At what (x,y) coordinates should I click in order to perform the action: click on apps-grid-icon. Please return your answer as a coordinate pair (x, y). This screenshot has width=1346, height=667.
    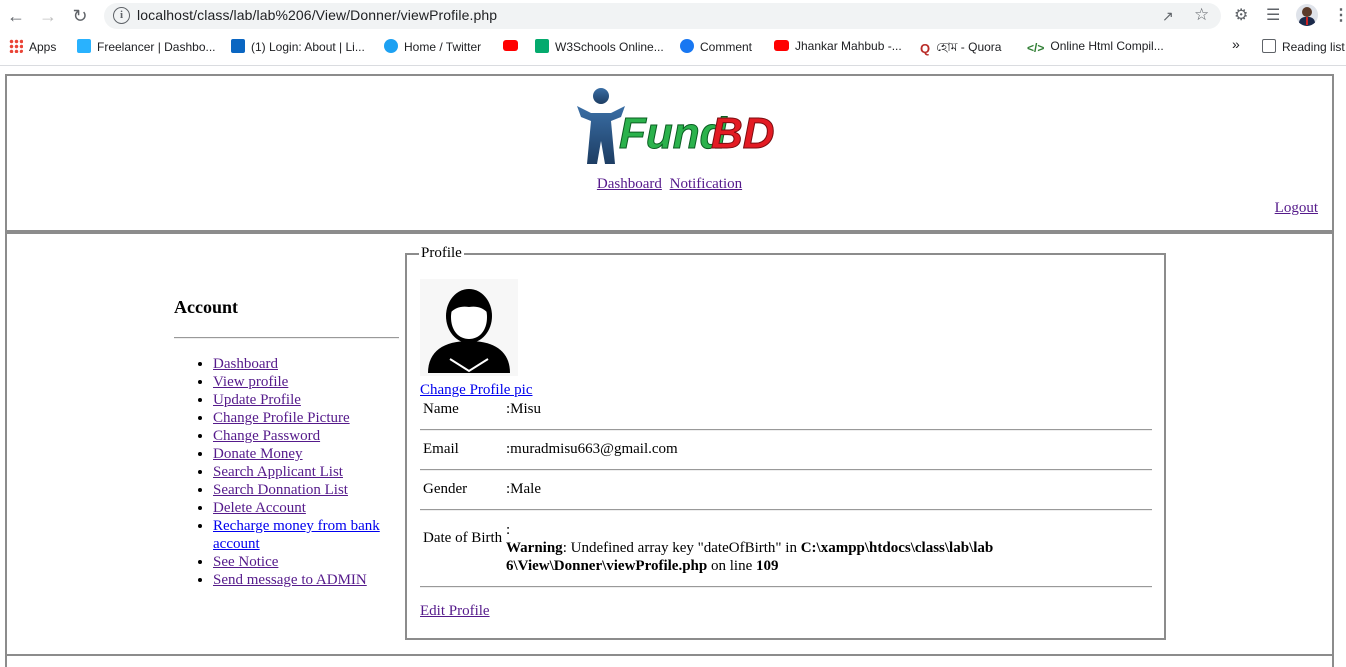
    Looking at the image, I should click on (16, 46).